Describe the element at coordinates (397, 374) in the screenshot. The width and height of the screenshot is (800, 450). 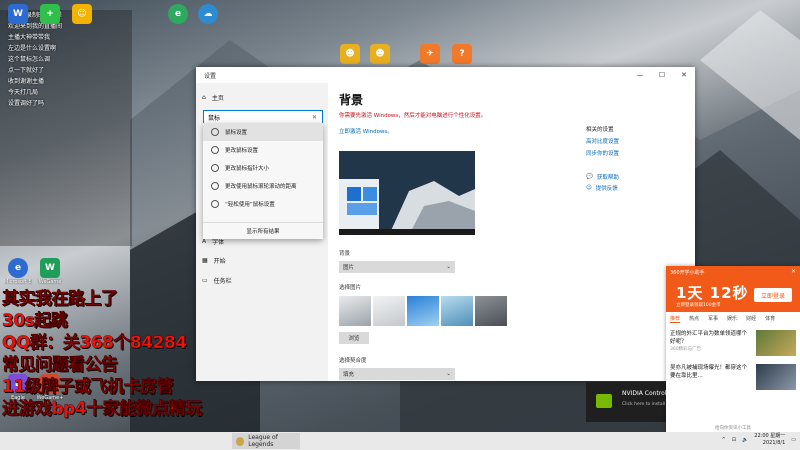
I see `fit-select: 填充 ⌄` at that location.